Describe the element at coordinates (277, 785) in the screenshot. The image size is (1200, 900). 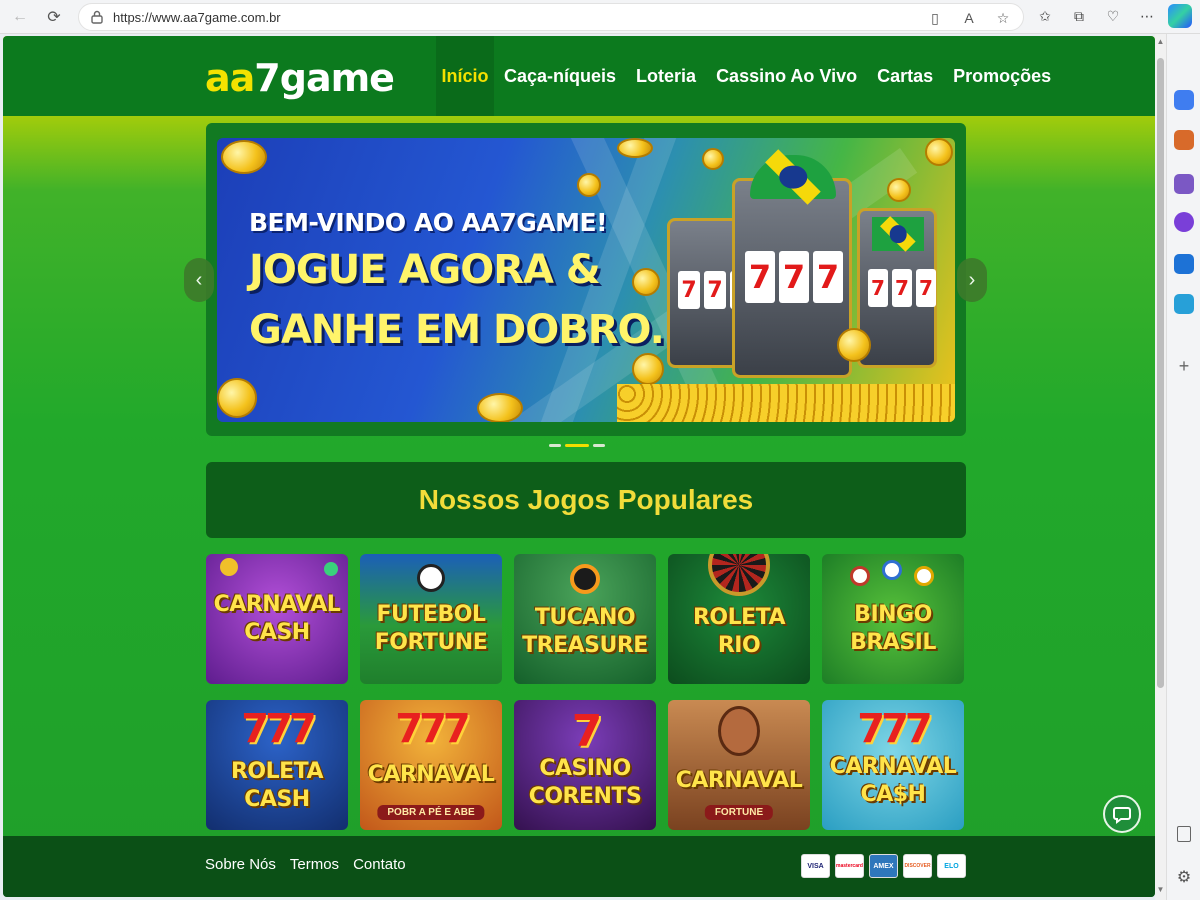
I see `game-title: ROLETA CASH` at that location.